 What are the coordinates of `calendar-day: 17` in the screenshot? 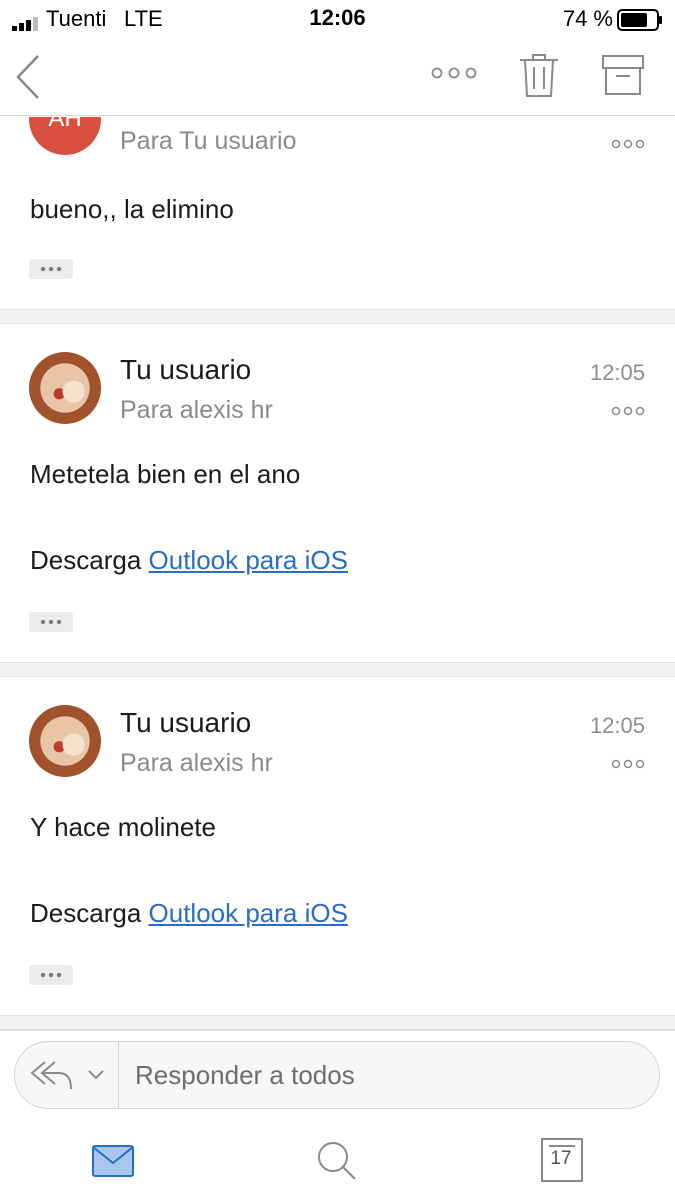 It's located at (561, 1158).